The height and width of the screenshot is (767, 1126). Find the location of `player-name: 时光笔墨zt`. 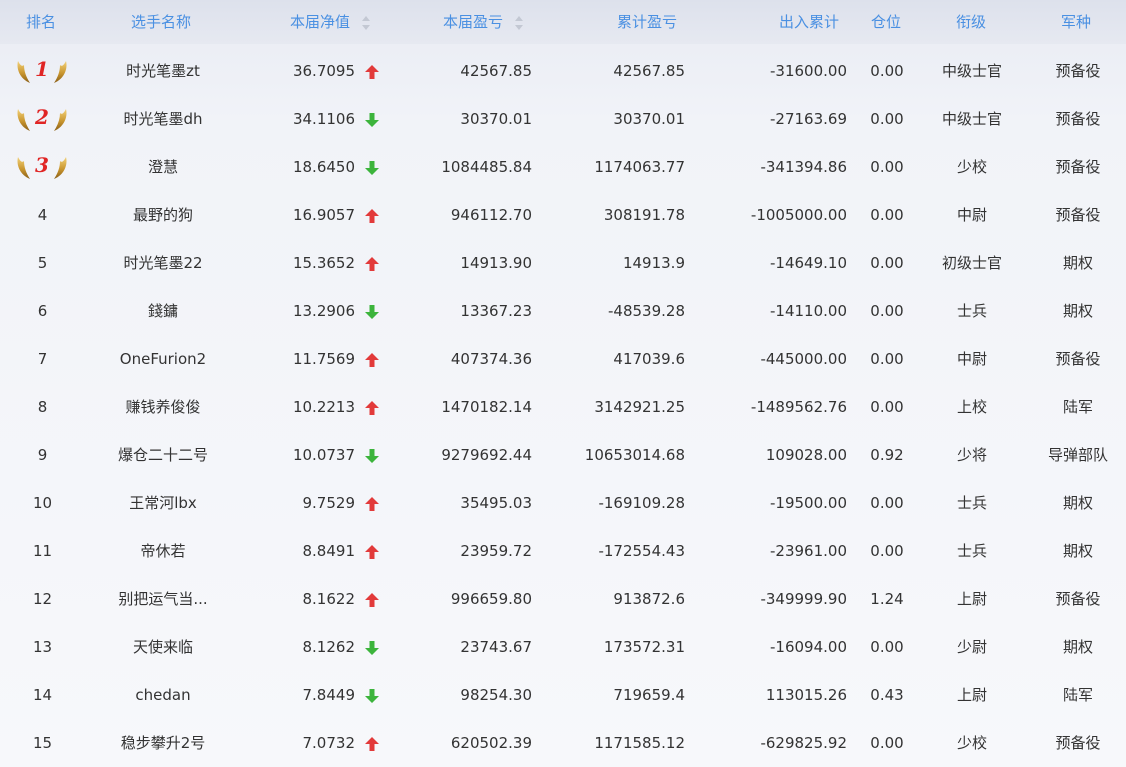

player-name: 时光笔墨zt is located at coordinates (163, 71).